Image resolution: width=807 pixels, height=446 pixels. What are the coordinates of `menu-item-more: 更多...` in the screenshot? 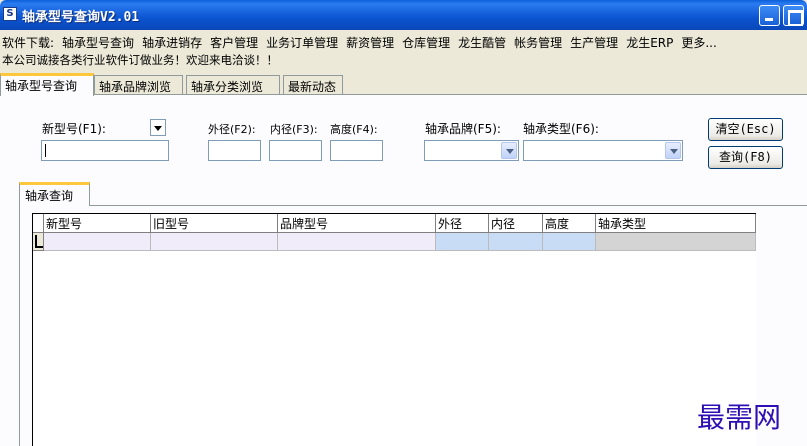 It's located at (698, 40).